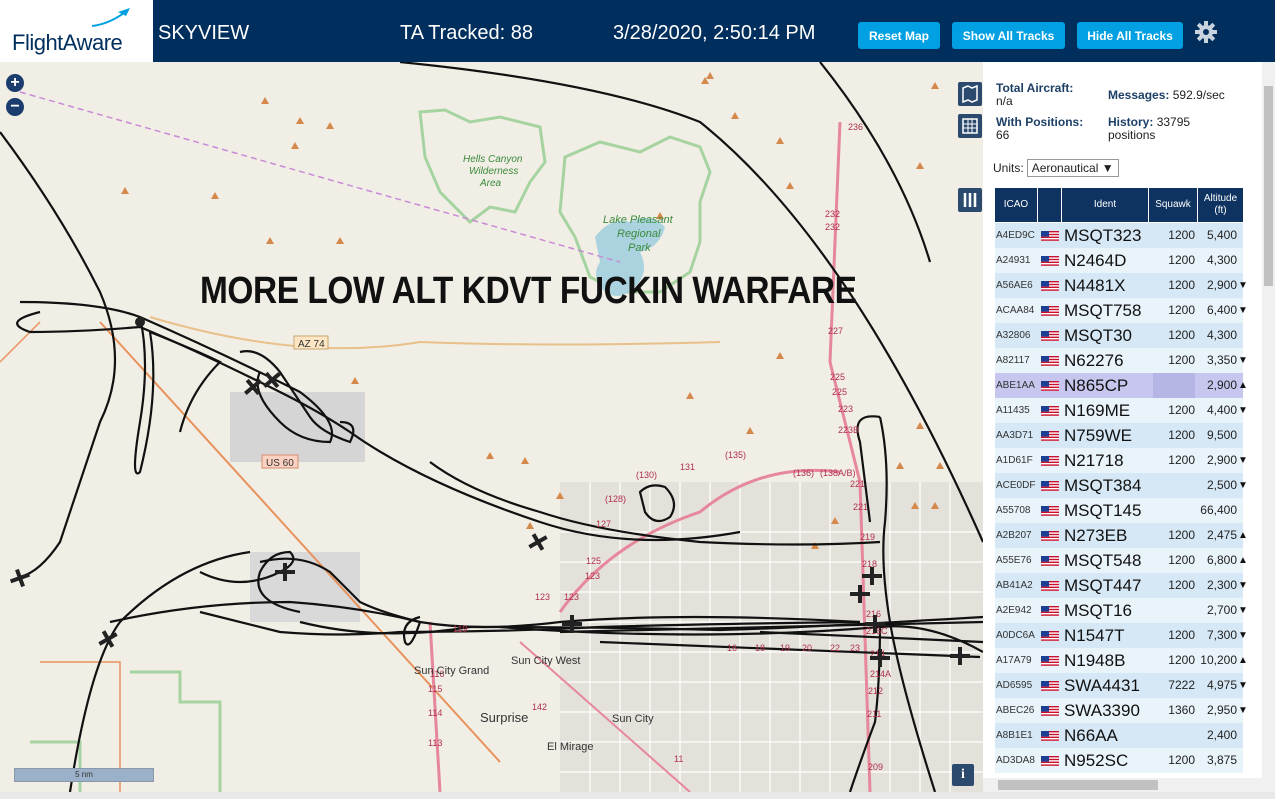 The height and width of the screenshot is (799, 1275). What do you see at coordinates (1014, 535) in the screenshot?
I see `icao-cell: A2B207` at bounding box center [1014, 535].